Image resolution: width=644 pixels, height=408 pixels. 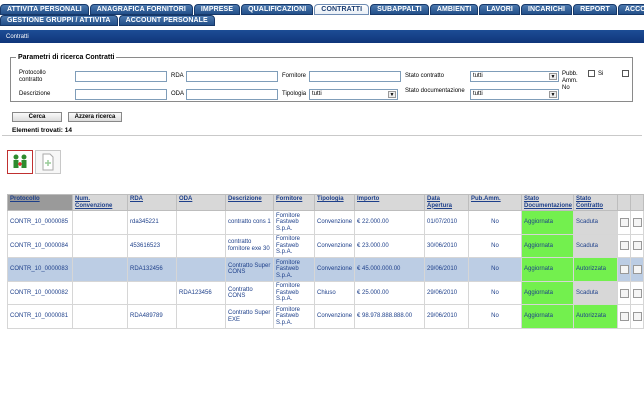 What do you see at coordinates (66, 57) in the screenshot?
I see `search-legend: Parametri di ricerca Contratti` at bounding box center [66, 57].